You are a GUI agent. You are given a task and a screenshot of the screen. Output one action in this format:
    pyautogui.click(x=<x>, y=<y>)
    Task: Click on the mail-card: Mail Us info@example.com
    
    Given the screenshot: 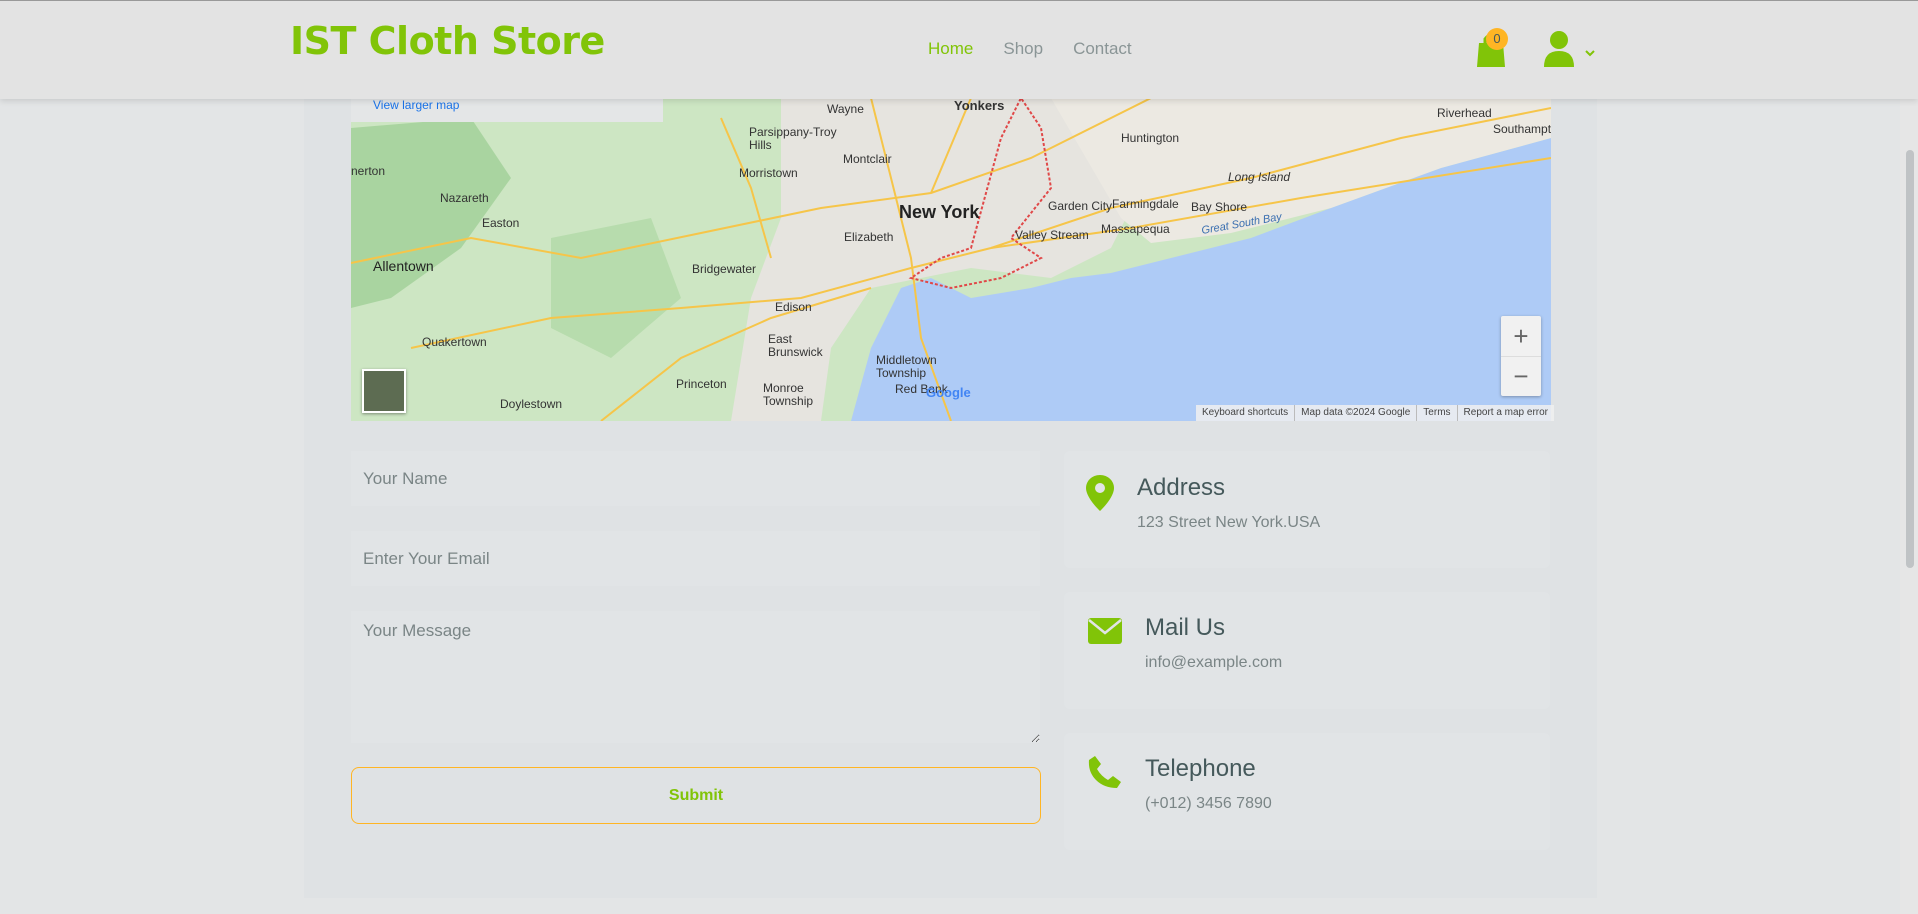 What is the action you would take?
    pyautogui.click(x=1307, y=650)
    